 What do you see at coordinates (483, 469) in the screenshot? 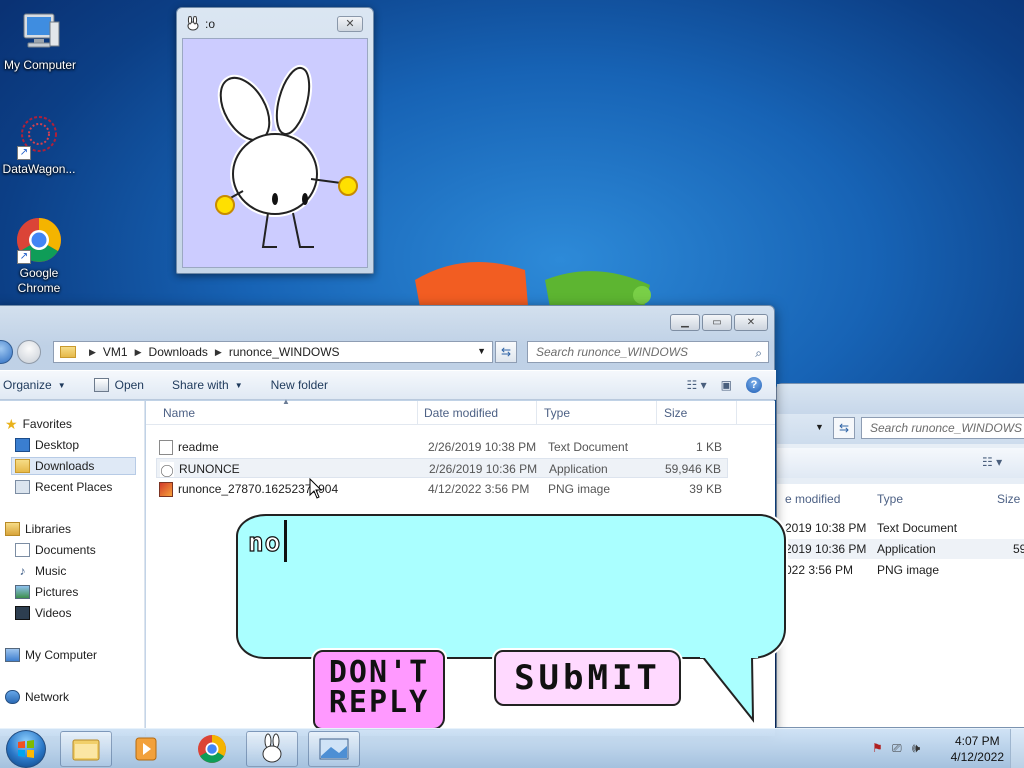
I see `cell-date: 2/26/2019 10:36 PM` at bounding box center [483, 469].